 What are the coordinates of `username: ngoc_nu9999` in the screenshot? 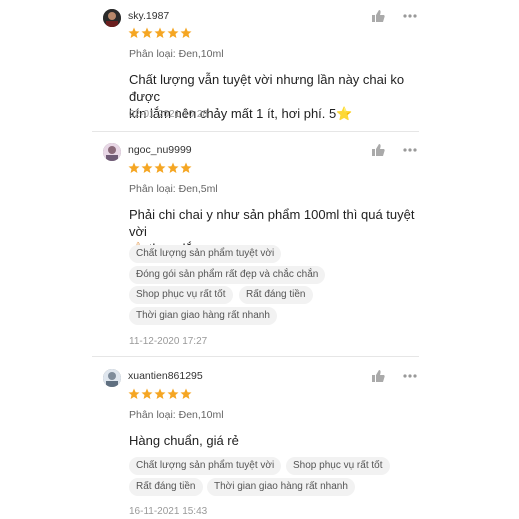 It's located at (160, 150).